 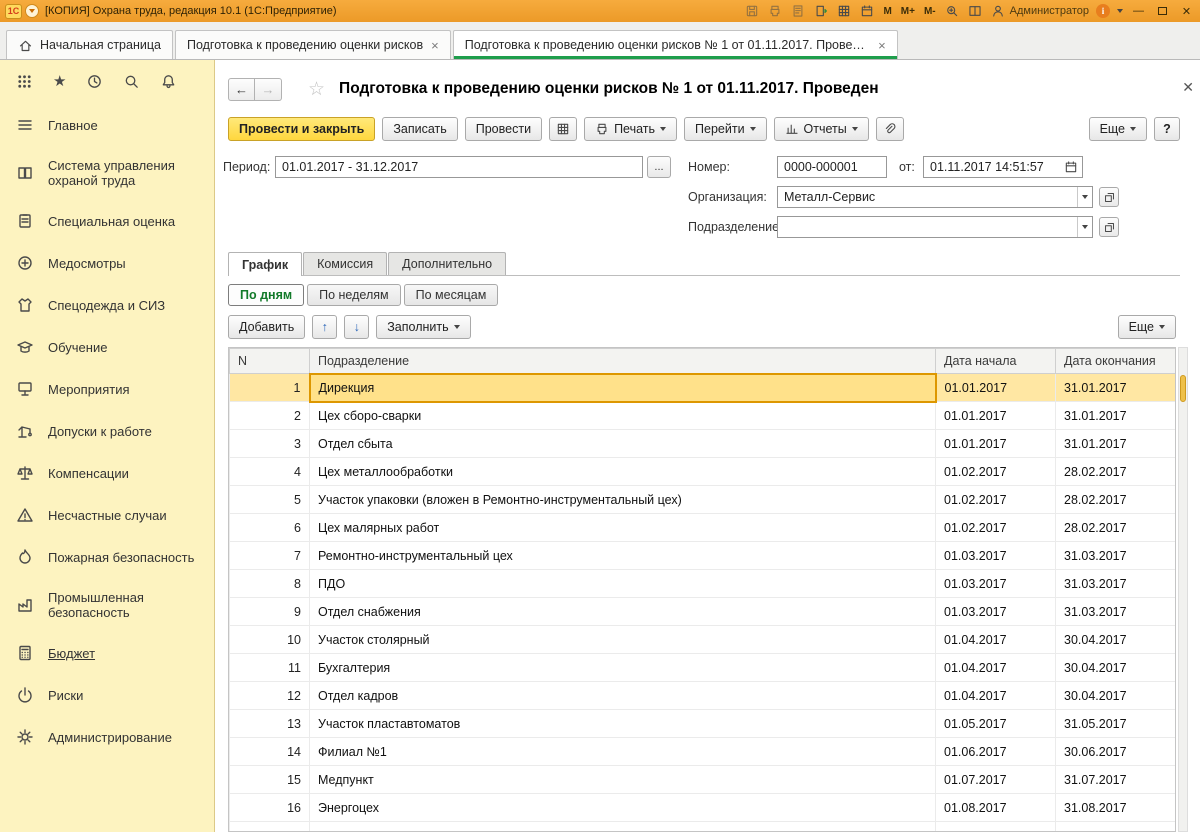 What do you see at coordinates (622, 611) in the screenshot?
I see `cell-department: Отдел снабжения` at bounding box center [622, 611].